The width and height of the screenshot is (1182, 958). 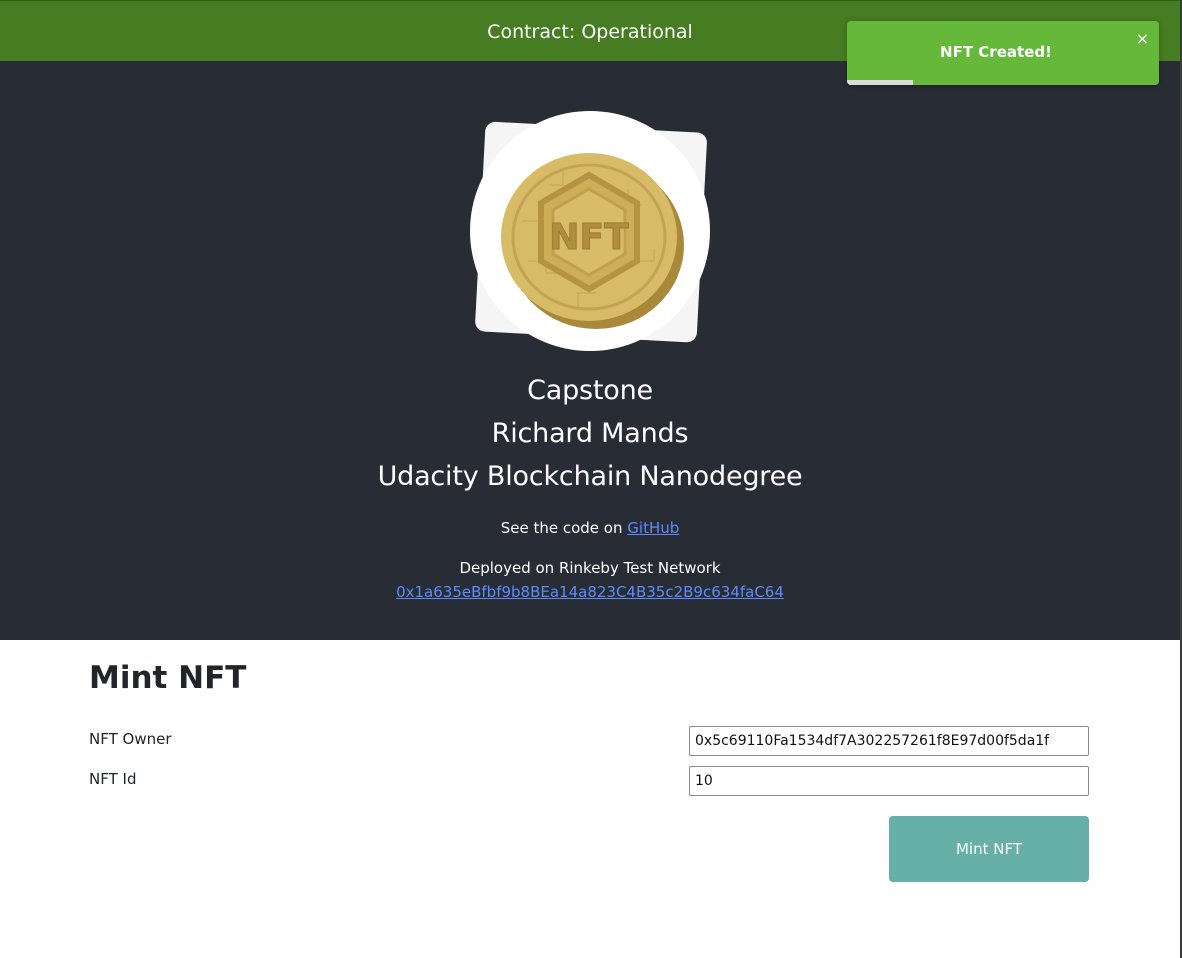 What do you see at coordinates (168, 678) in the screenshot?
I see `mint-section-title: Mint NFT` at bounding box center [168, 678].